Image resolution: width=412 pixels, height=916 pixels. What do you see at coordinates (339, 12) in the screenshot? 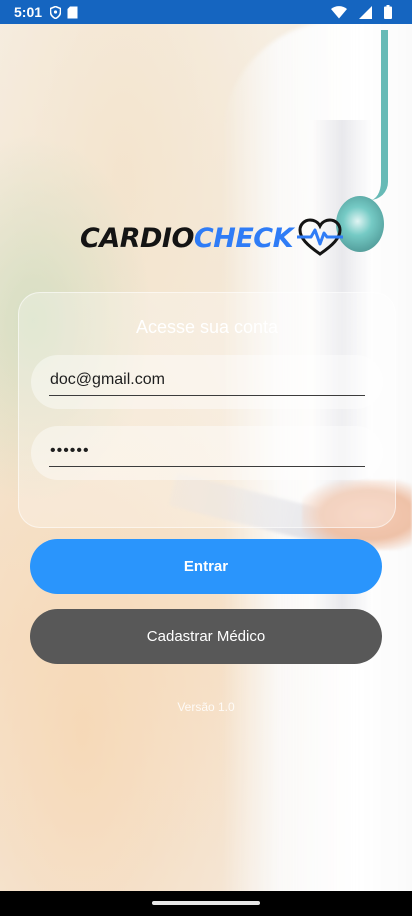
I see `wifi-icon` at bounding box center [339, 12].